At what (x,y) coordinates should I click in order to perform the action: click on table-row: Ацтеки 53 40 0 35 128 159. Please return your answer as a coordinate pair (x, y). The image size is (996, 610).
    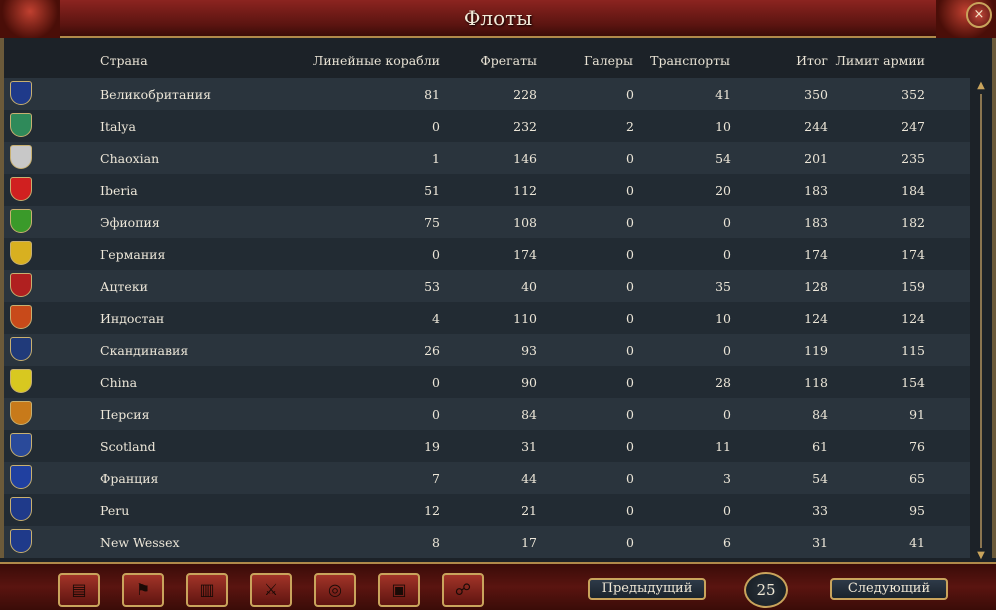
    Looking at the image, I should click on (487, 286).